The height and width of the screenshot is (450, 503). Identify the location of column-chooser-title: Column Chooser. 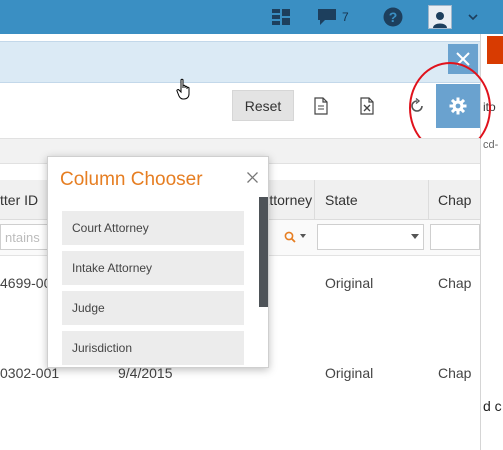
(131, 179).